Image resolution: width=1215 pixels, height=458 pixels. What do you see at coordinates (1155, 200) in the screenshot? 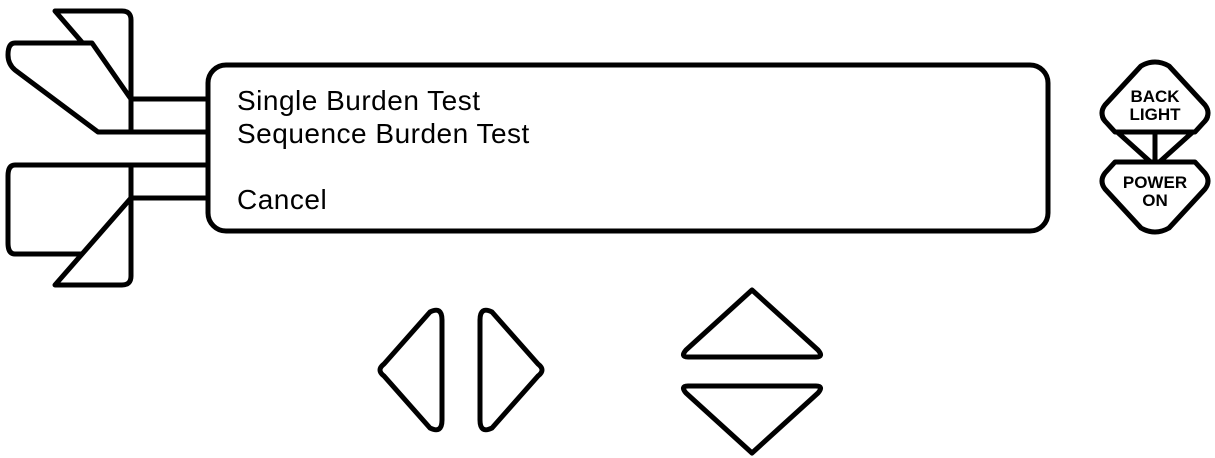
I see `power-label-line2: ON` at bounding box center [1155, 200].